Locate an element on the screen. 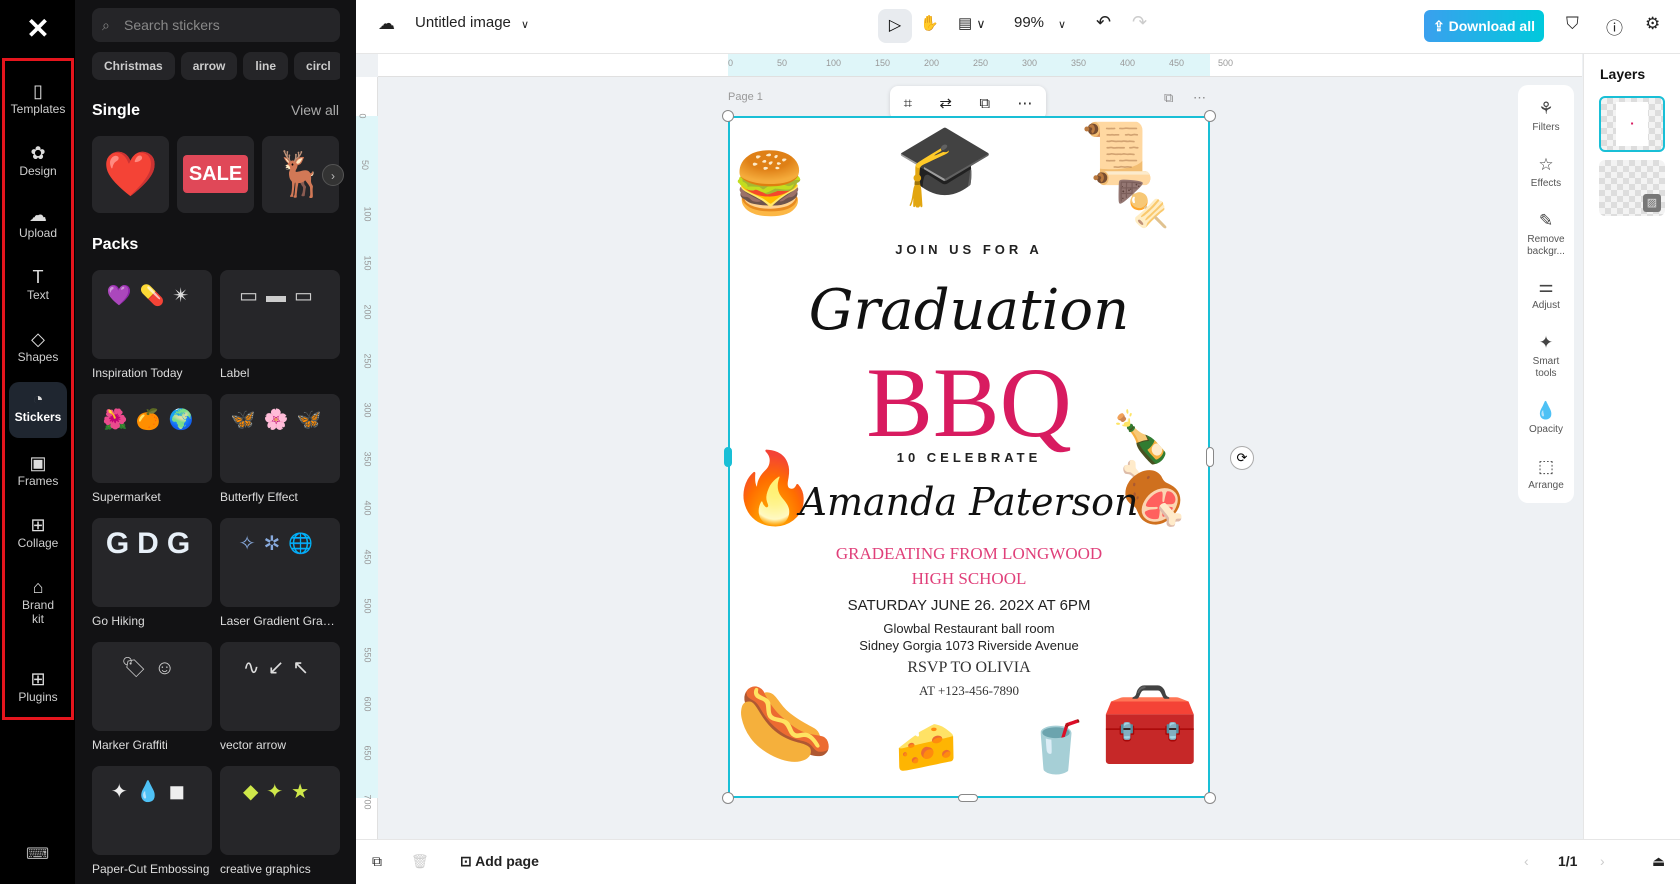 The image size is (1680, 884). add-page-button: ⊡ Add page is located at coordinates (499, 861).